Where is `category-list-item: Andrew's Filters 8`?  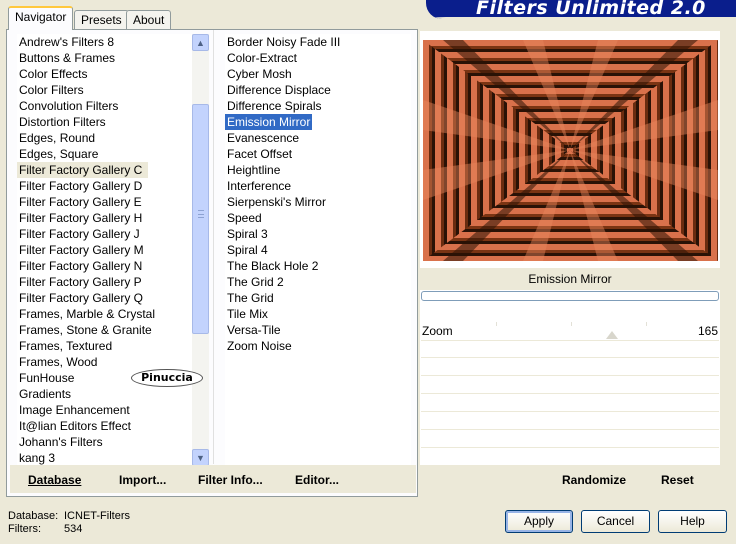 category-list-item: Andrew's Filters 8 is located at coordinates (105, 42).